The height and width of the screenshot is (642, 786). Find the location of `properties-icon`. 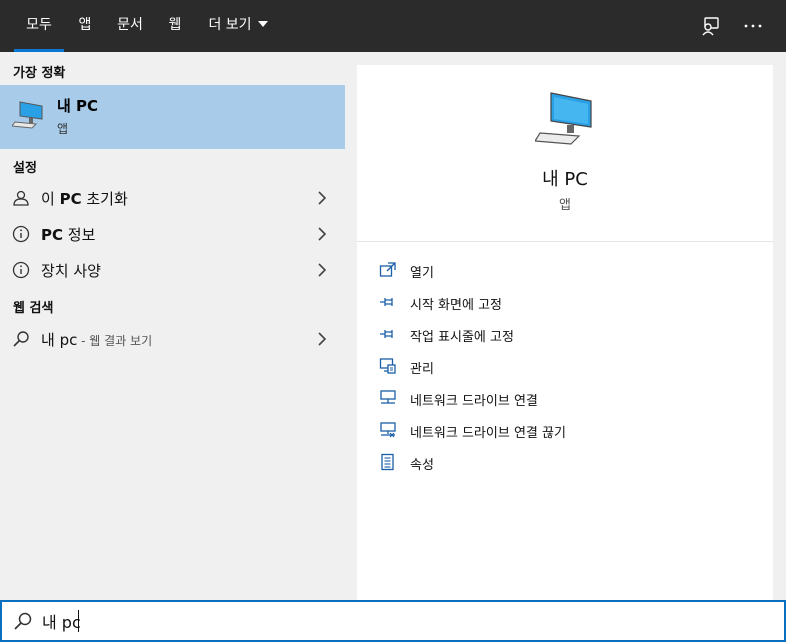

properties-icon is located at coordinates (387, 462).